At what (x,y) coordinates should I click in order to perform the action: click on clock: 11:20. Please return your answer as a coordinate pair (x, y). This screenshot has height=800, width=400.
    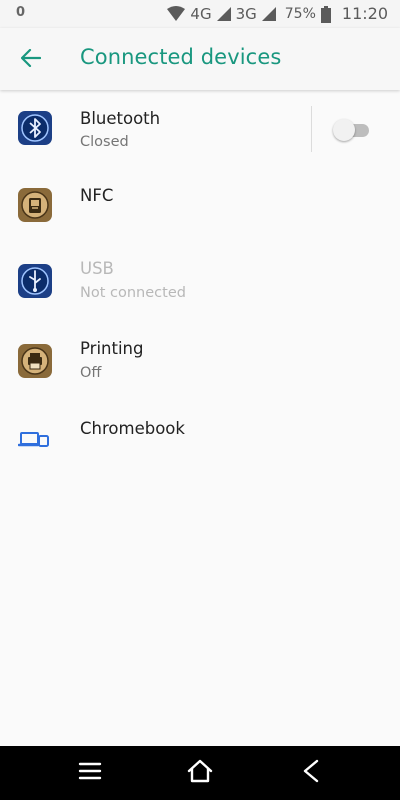
    Looking at the image, I should click on (364, 13).